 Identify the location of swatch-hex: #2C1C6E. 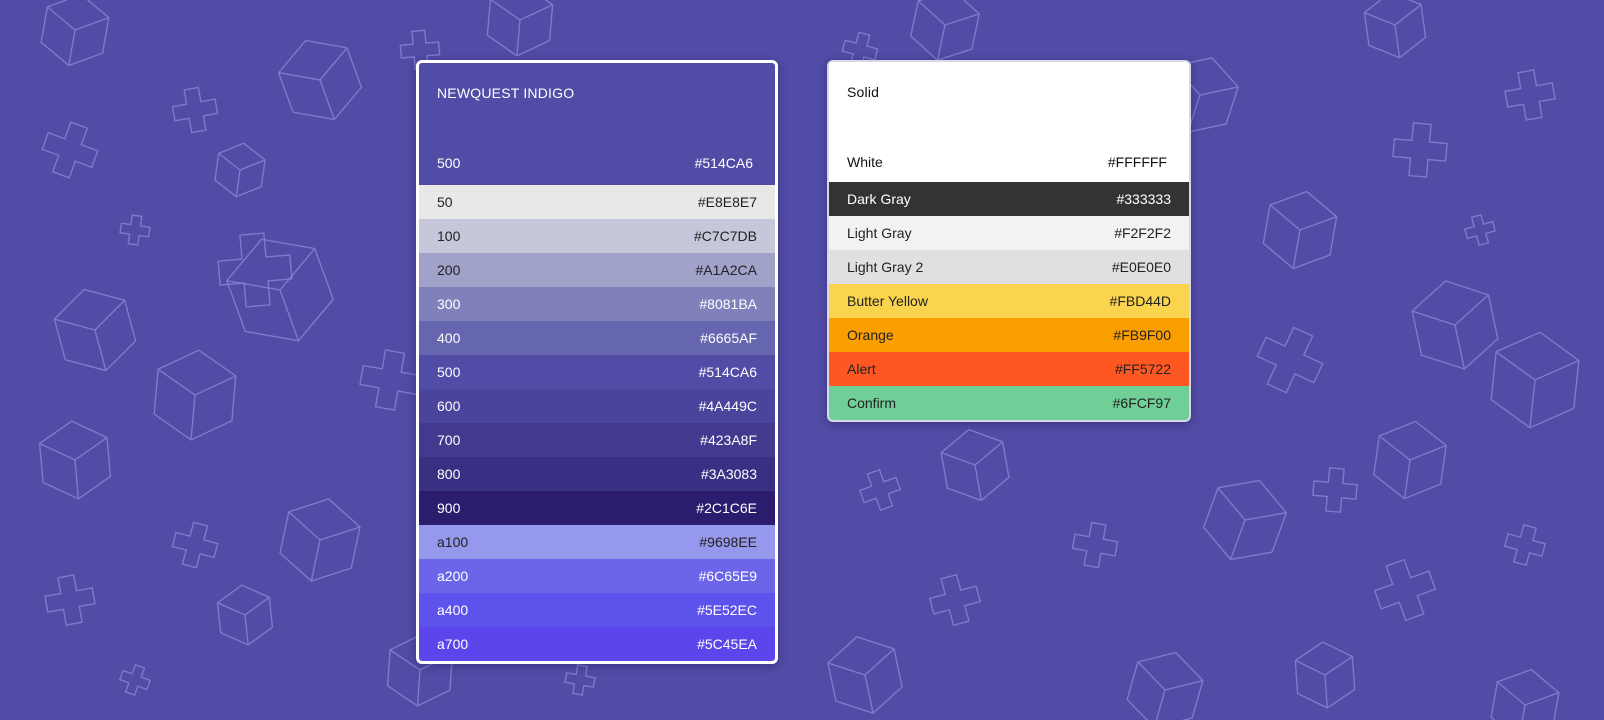
(726, 508).